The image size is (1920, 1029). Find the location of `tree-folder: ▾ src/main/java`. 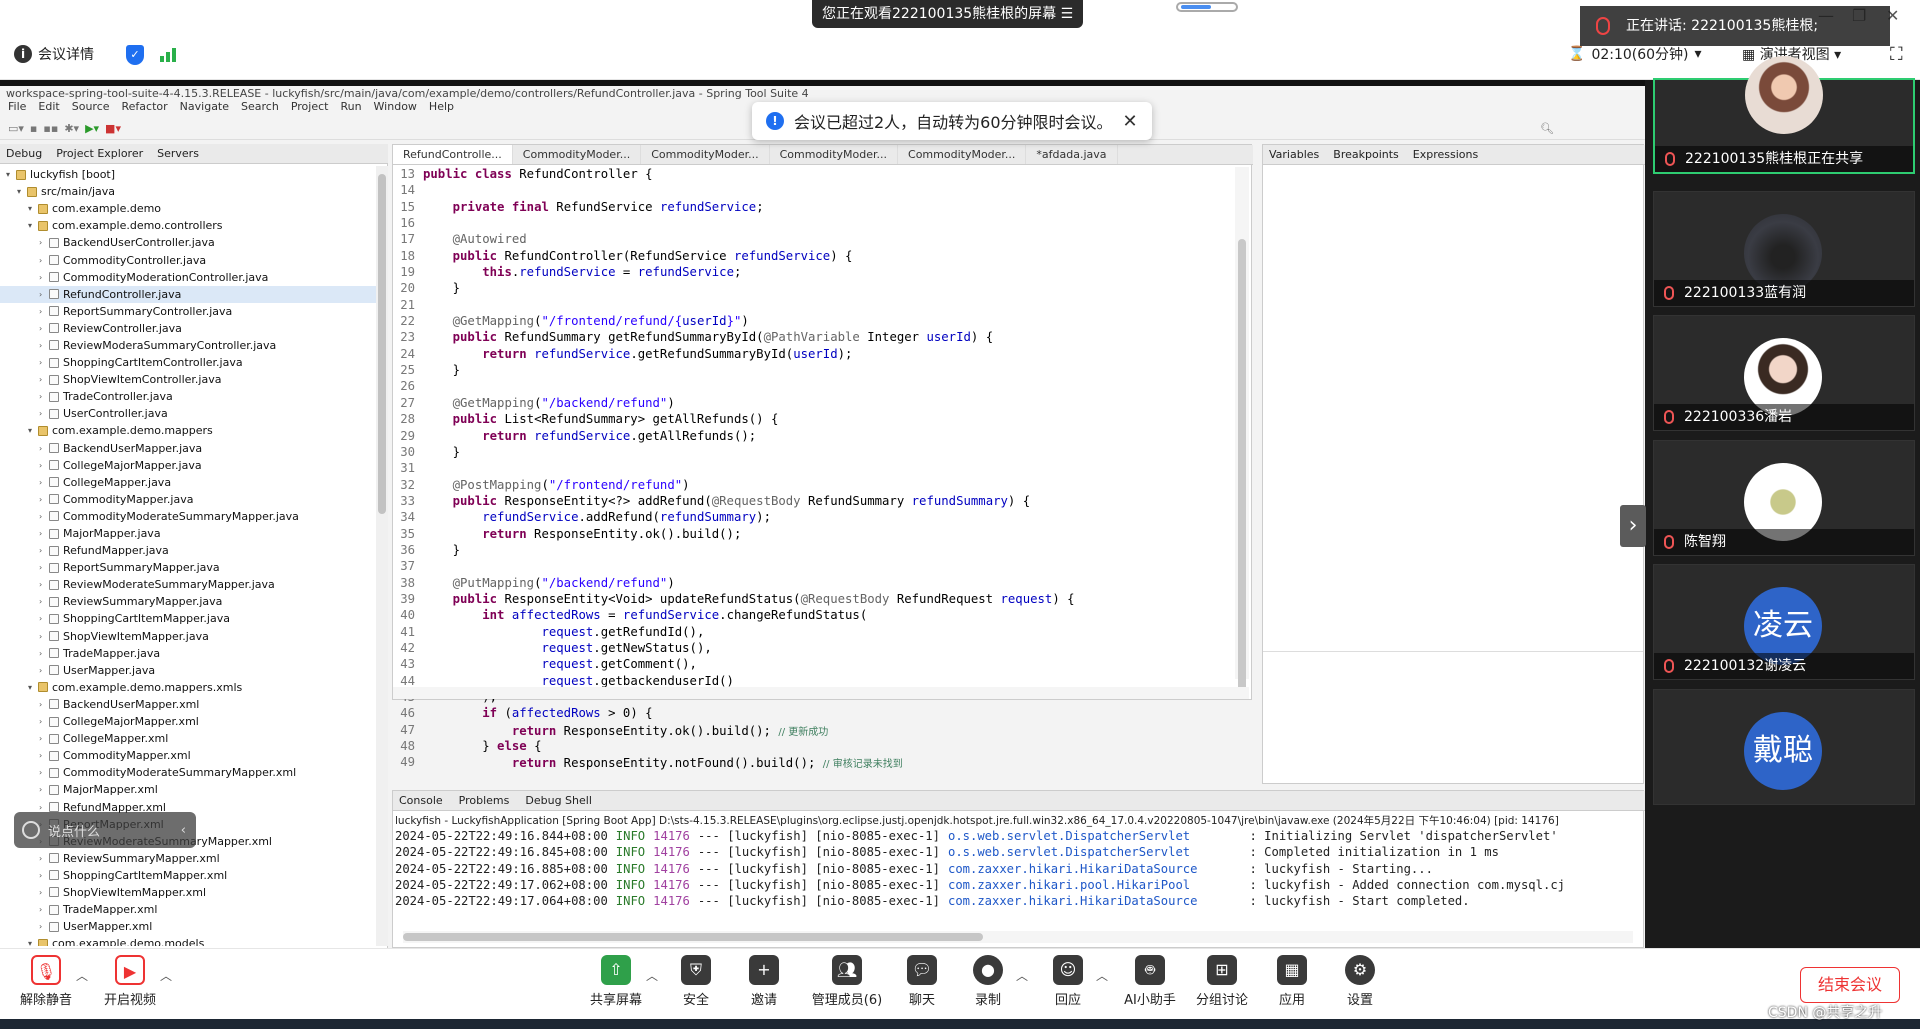

tree-folder: ▾ src/main/java is located at coordinates (188, 191).